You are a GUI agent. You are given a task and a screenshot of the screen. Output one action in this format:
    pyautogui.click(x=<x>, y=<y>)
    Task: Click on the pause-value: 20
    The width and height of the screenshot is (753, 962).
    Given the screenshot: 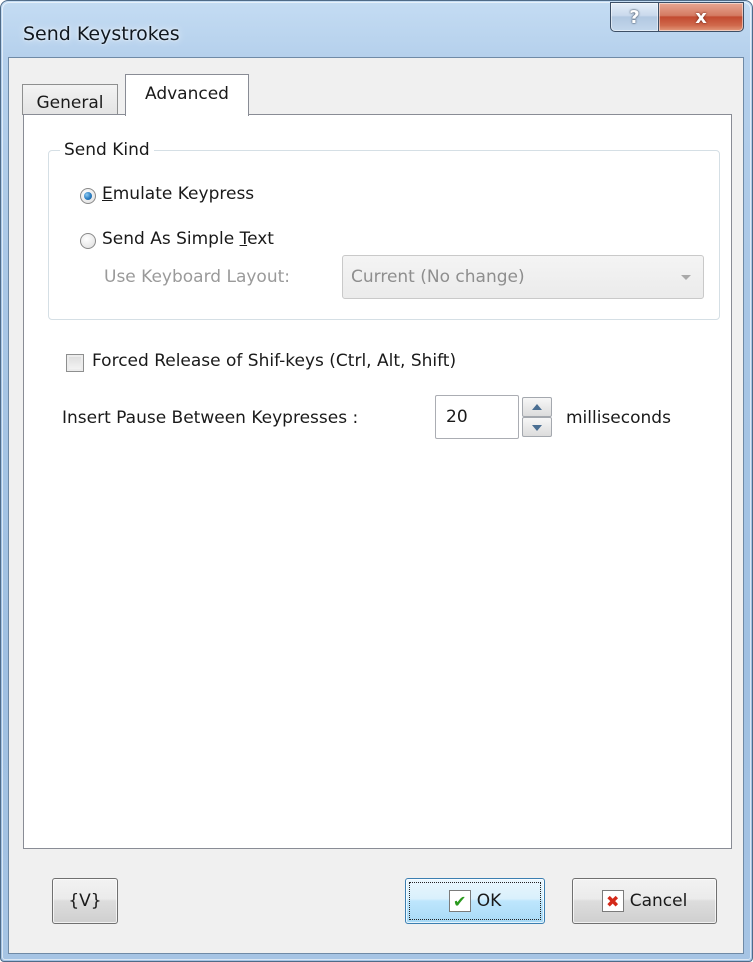 What is the action you would take?
    pyautogui.click(x=457, y=417)
    